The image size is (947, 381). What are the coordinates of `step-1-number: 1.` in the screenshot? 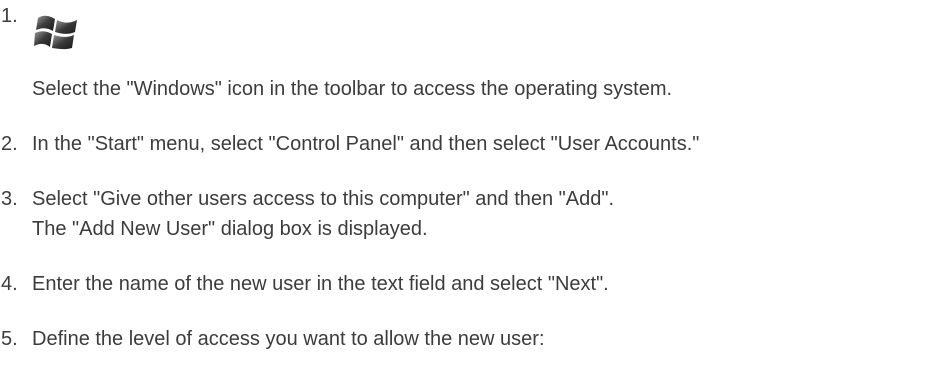 It's located at (9, 16).